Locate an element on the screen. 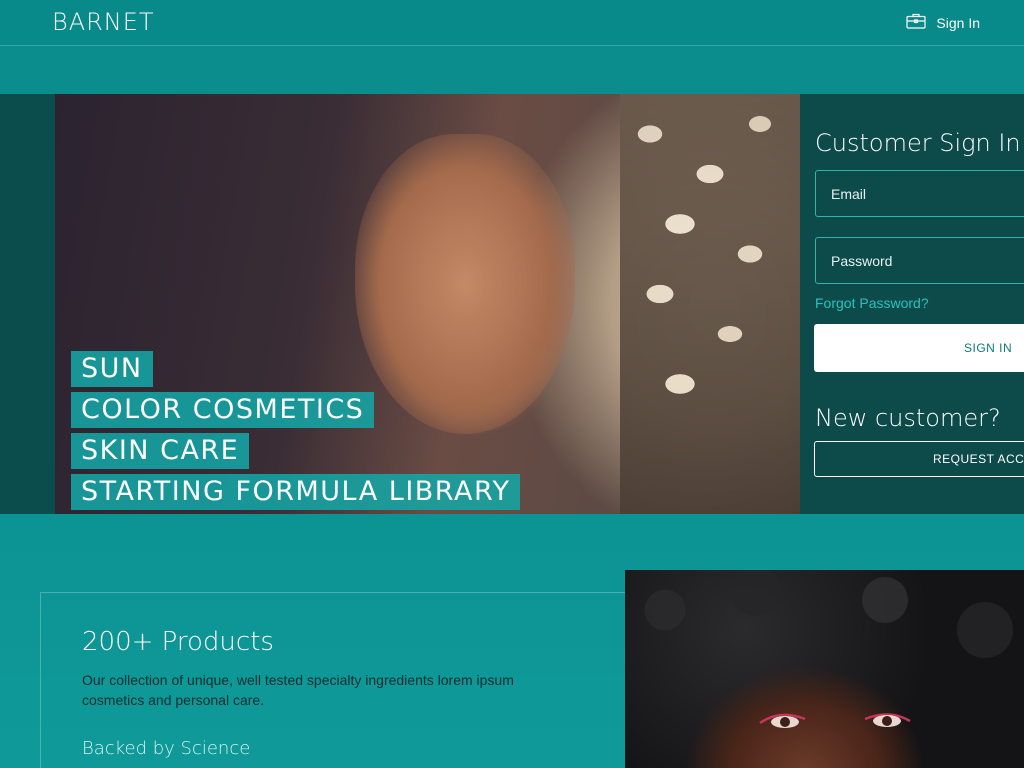 This screenshot has width=1024, height=768. brand-logo: BARNET is located at coordinates (103, 22).